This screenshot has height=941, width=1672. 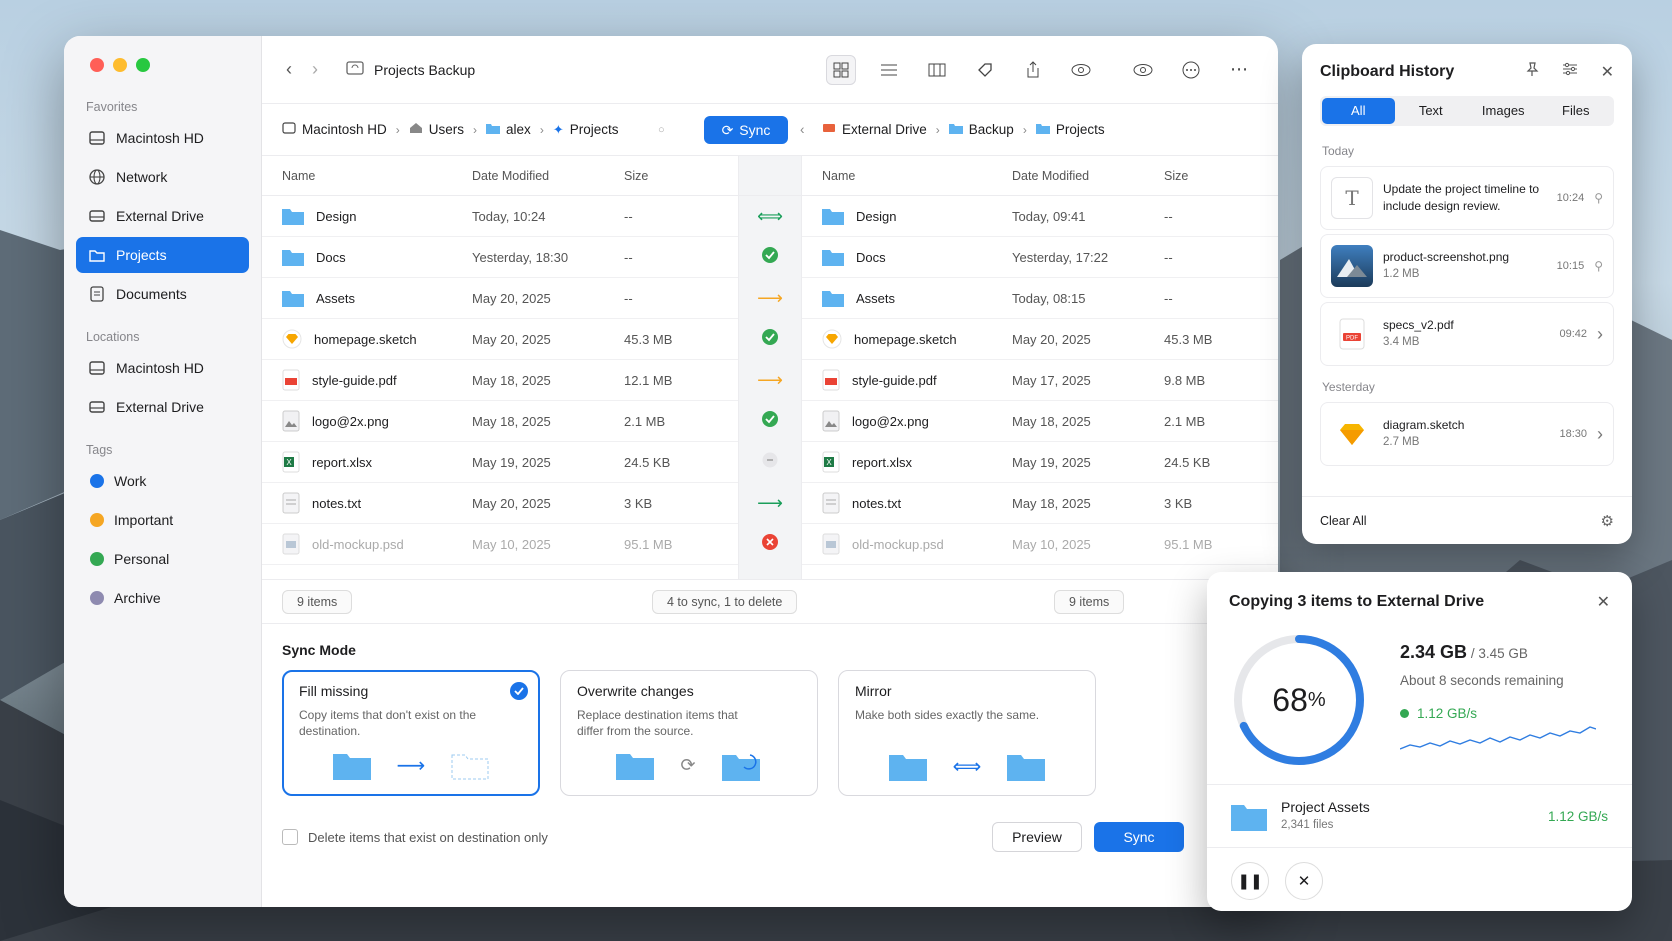 What do you see at coordinates (162, 520) in the screenshot?
I see `sidebar-tag-important: Important` at bounding box center [162, 520].